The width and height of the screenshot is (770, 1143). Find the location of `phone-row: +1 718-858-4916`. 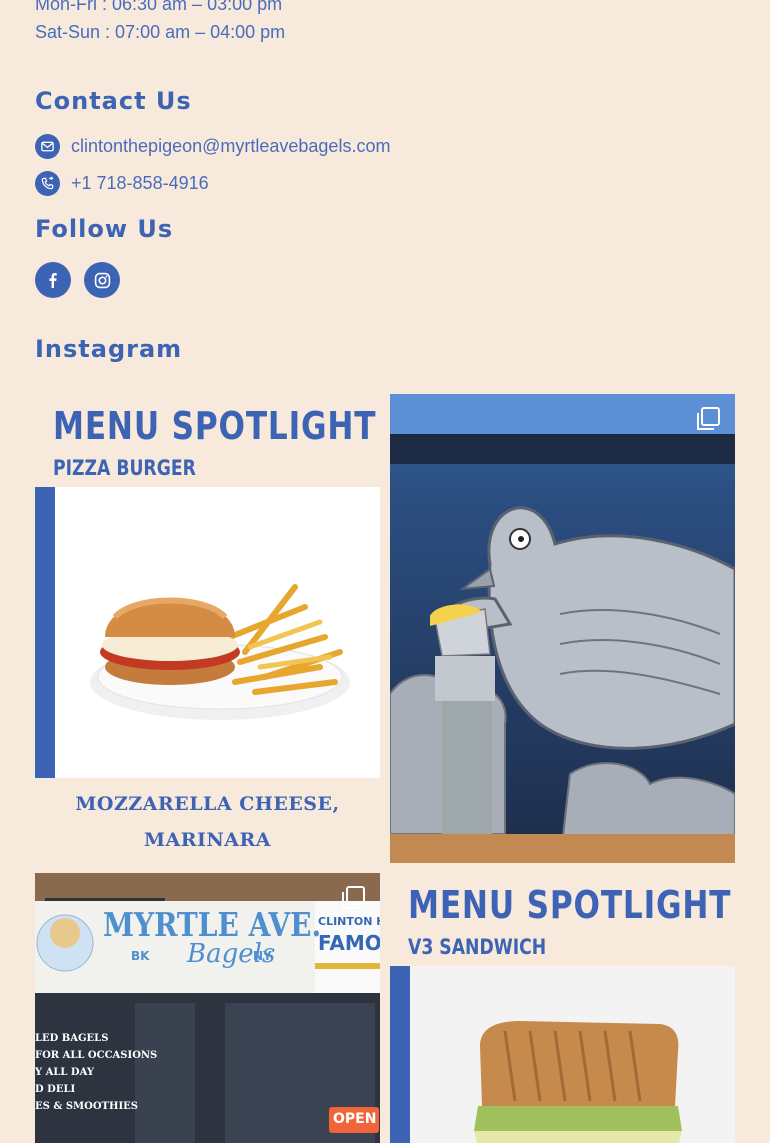

phone-row: +1 718-858-4916 is located at coordinates (122, 183).